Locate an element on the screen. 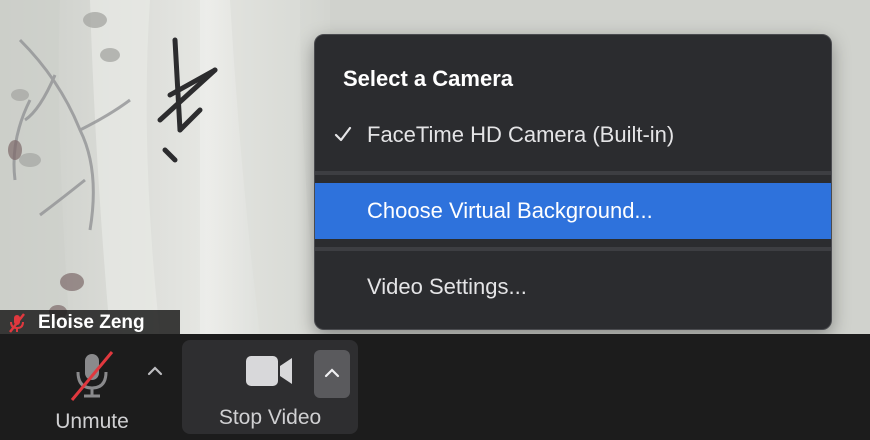 The width and height of the screenshot is (870, 440). unmute-button: Unmute is located at coordinates (92, 390).